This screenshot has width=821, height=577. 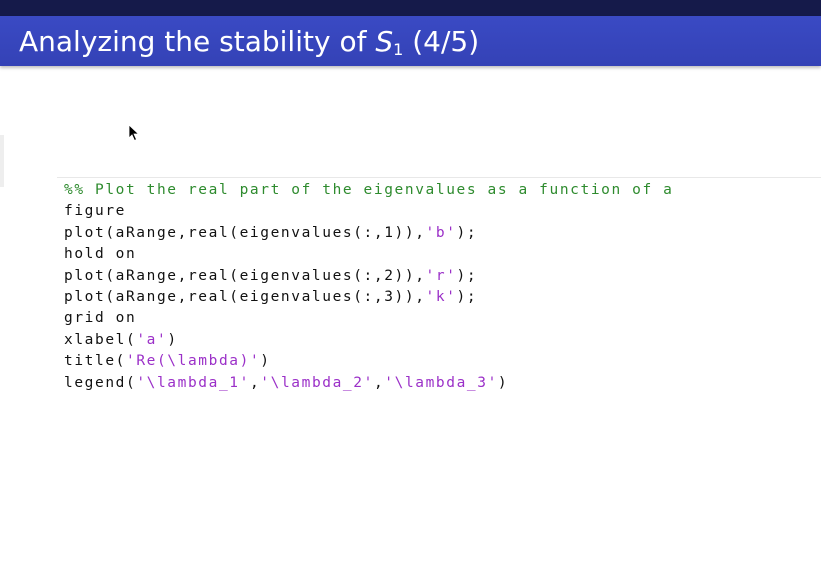 What do you see at coordinates (245, 296) in the screenshot?
I see `code-token: plot(aRange,real(eigenvalues(:,3)),` at bounding box center [245, 296].